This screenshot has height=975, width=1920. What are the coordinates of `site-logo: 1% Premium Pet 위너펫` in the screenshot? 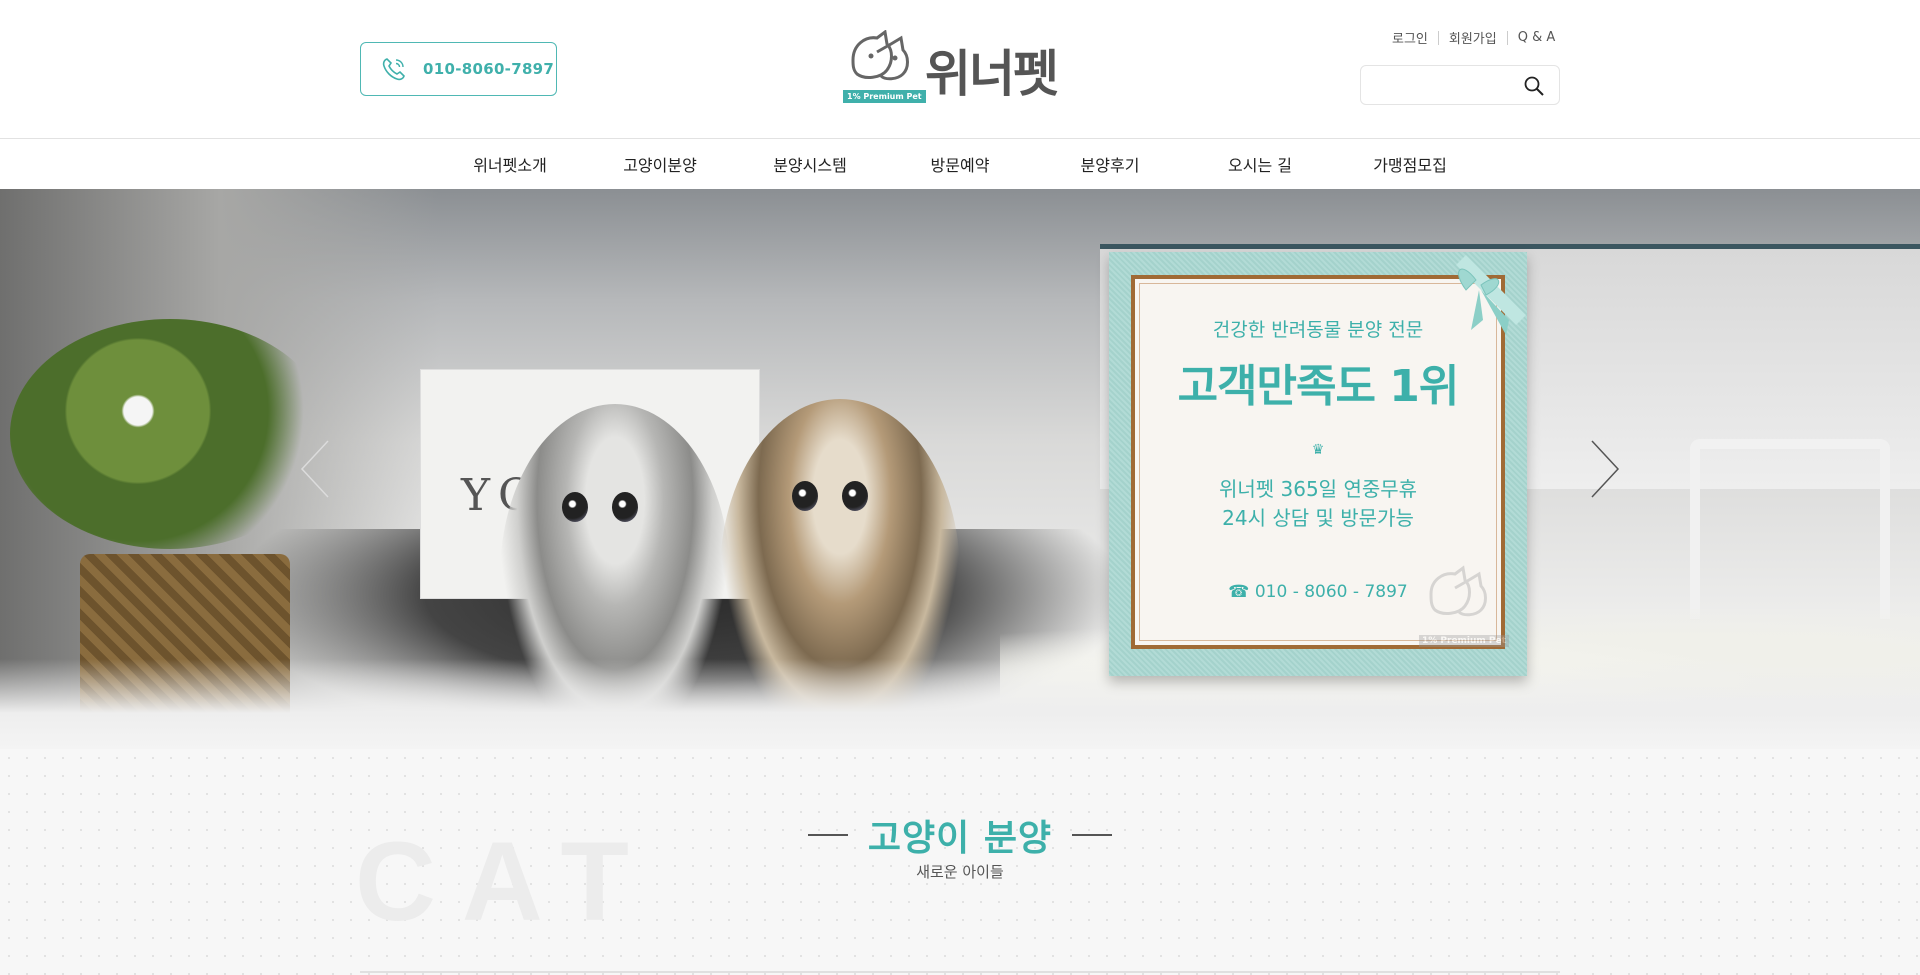 It's located at (963, 68).